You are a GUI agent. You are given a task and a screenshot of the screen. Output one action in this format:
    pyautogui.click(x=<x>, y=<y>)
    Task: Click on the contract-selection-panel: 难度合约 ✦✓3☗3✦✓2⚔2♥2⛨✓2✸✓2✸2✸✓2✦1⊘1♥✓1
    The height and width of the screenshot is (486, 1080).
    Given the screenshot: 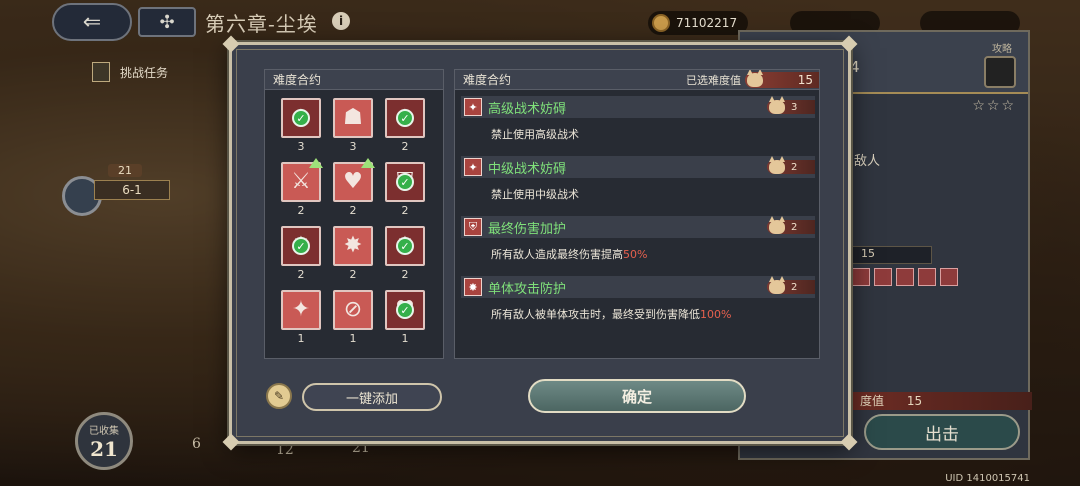 What is the action you would take?
    pyautogui.click(x=354, y=214)
    